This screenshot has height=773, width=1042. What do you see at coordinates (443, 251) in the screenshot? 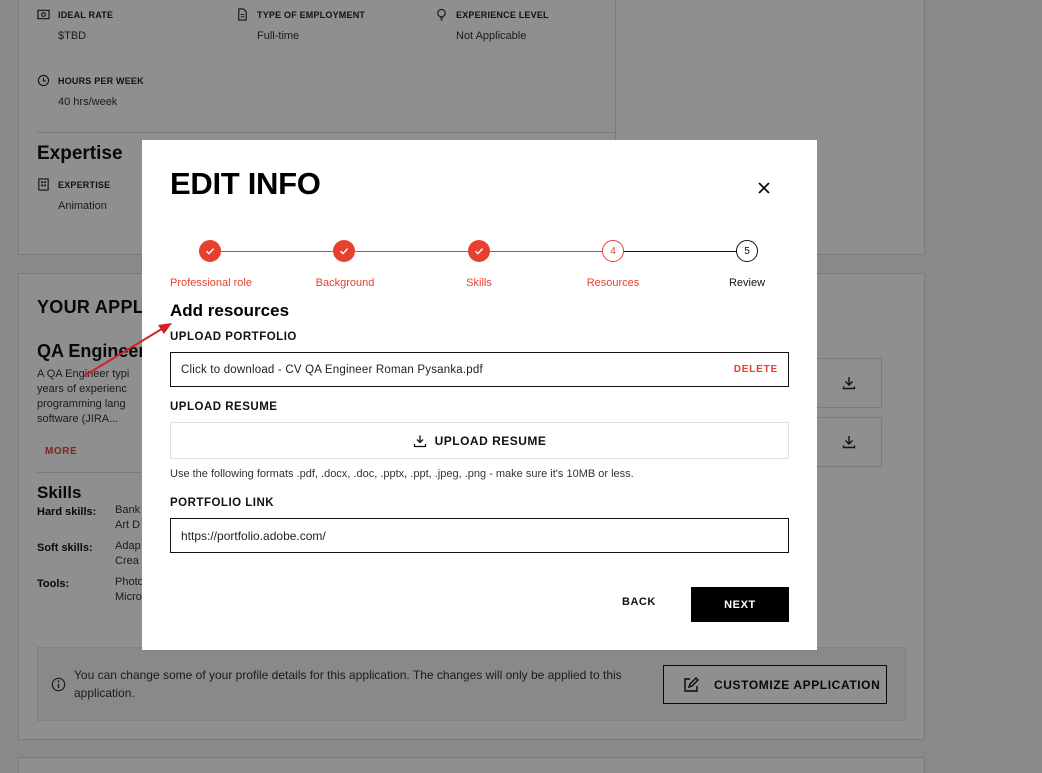
I see `stepper-progress-line` at bounding box center [443, 251].